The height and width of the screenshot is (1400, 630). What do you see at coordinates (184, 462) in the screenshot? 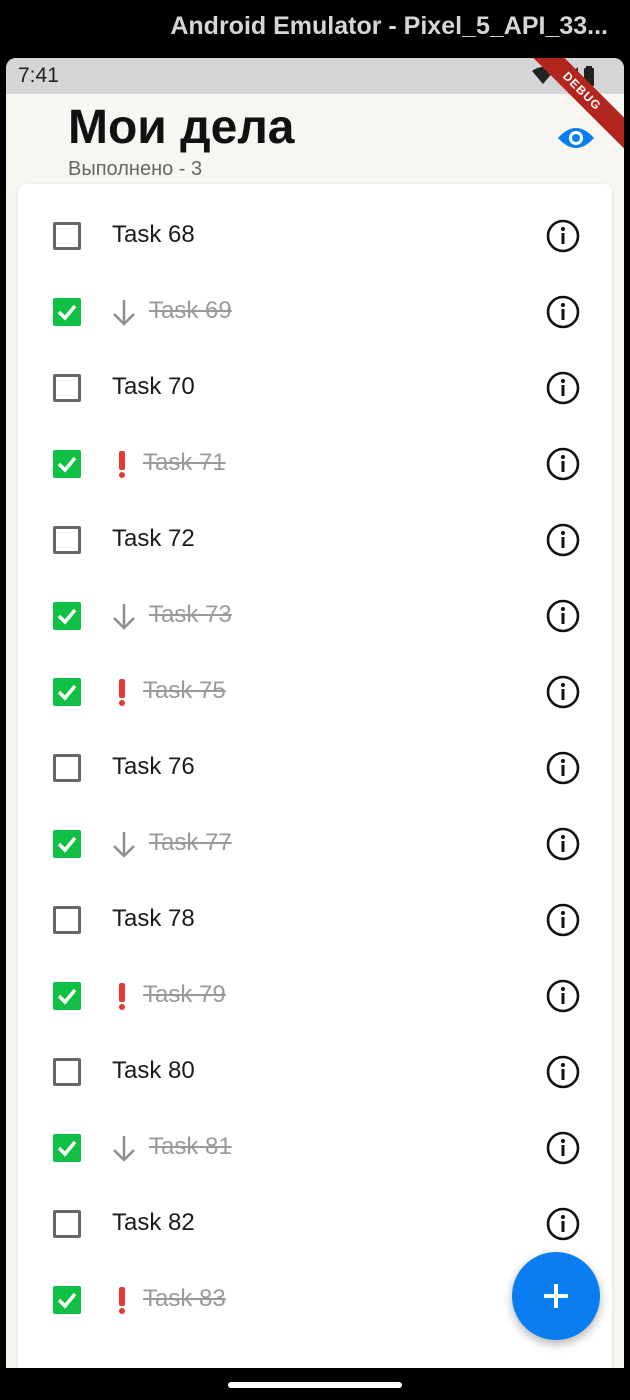
I see `task-label: Task 71` at bounding box center [184, 462].